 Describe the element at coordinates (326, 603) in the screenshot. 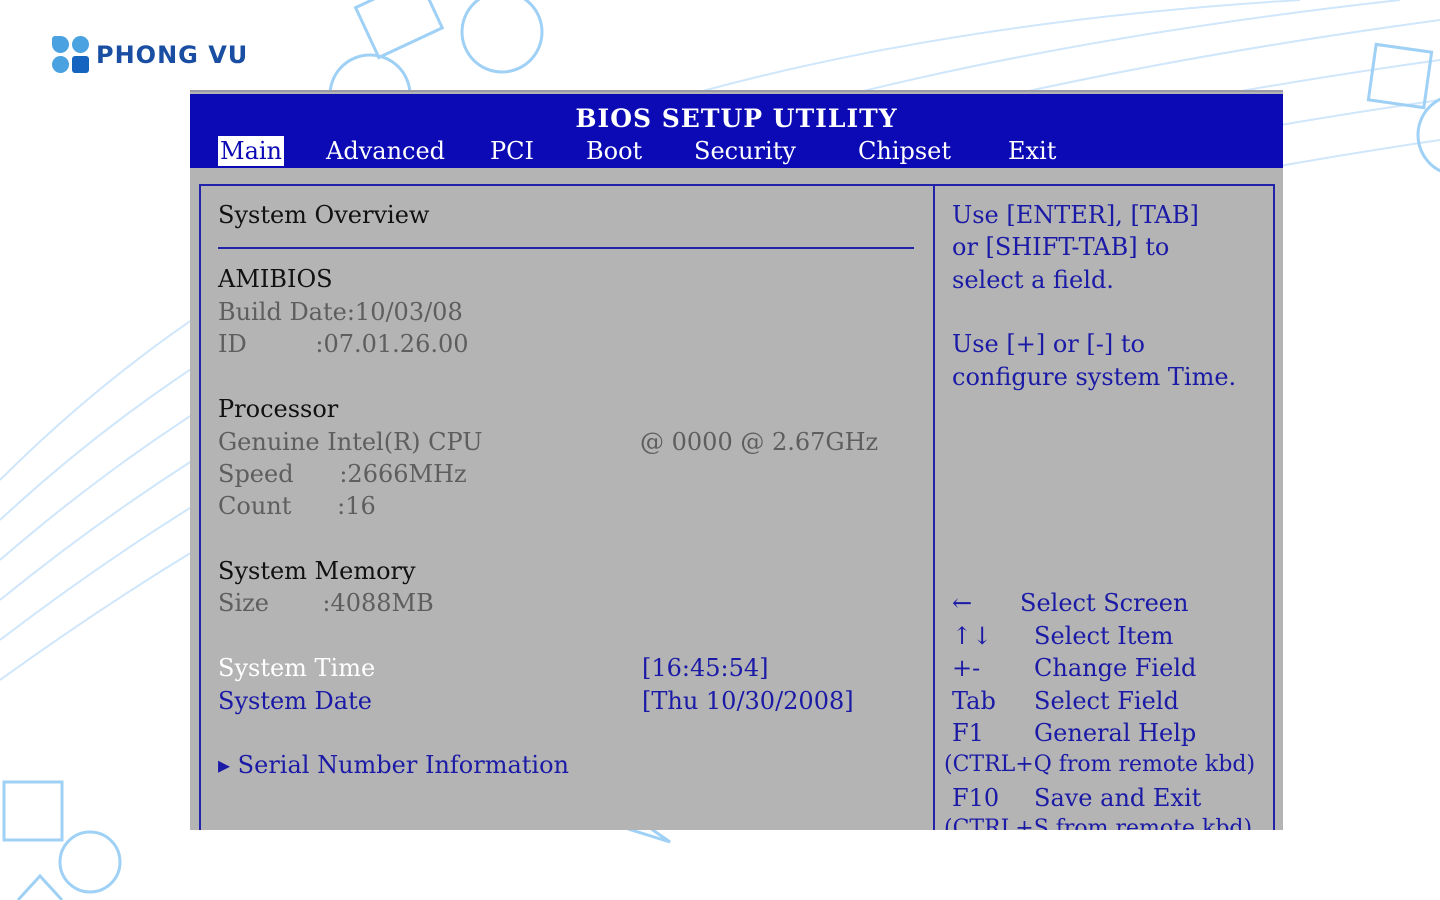

I see `memory-size: Size :4088MB` at that location.